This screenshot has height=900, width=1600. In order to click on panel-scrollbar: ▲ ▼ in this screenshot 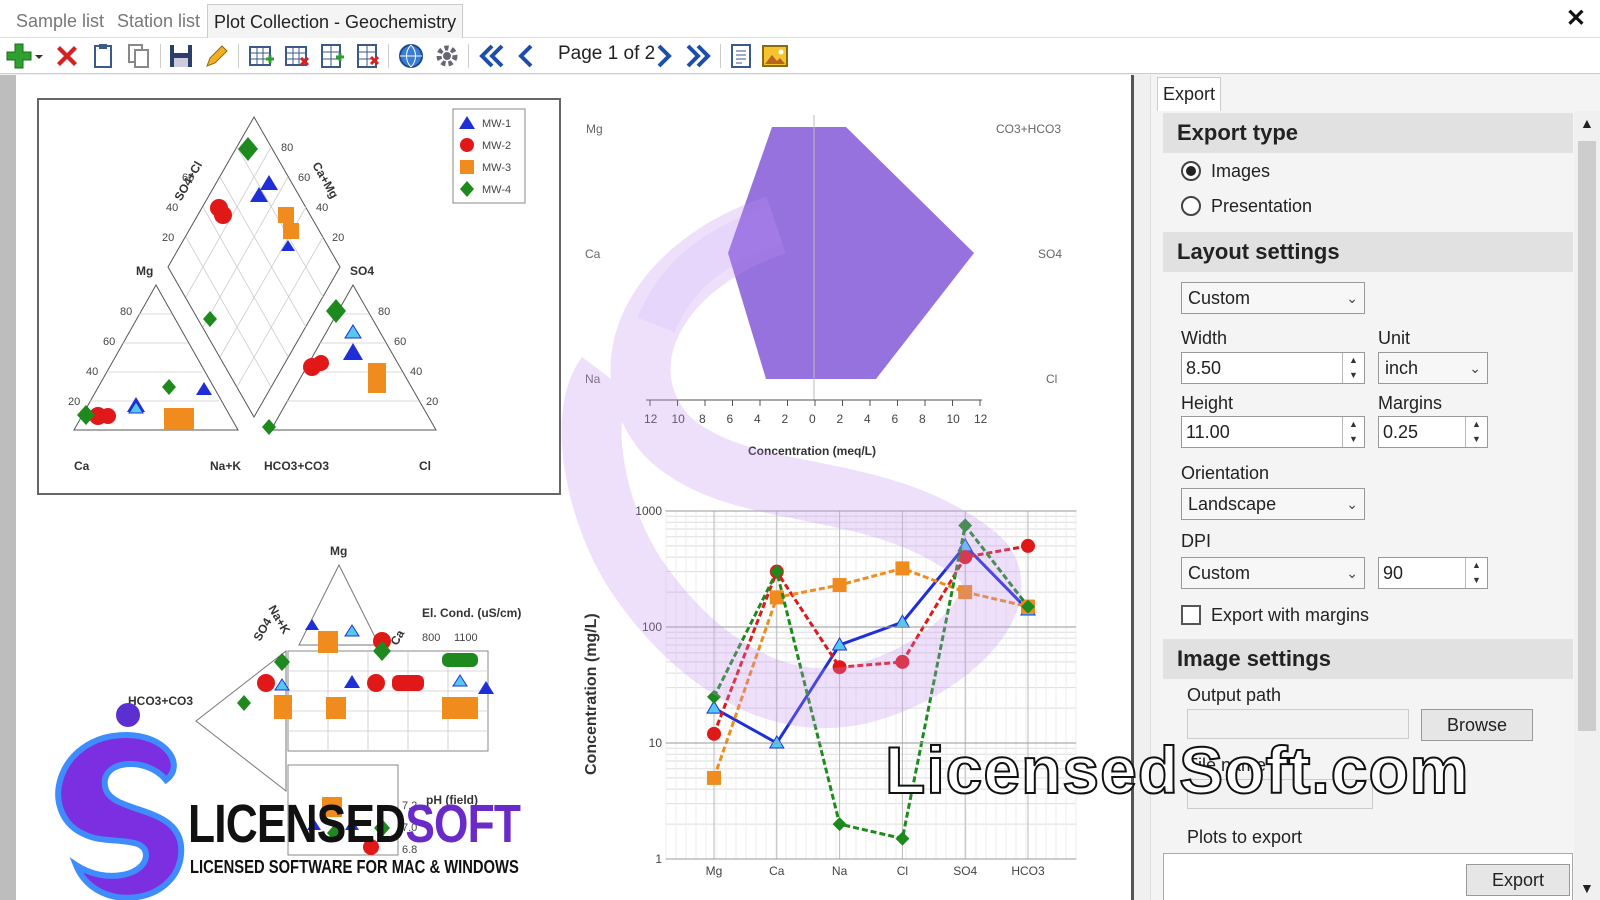, I will do `click(1587, 505)`.